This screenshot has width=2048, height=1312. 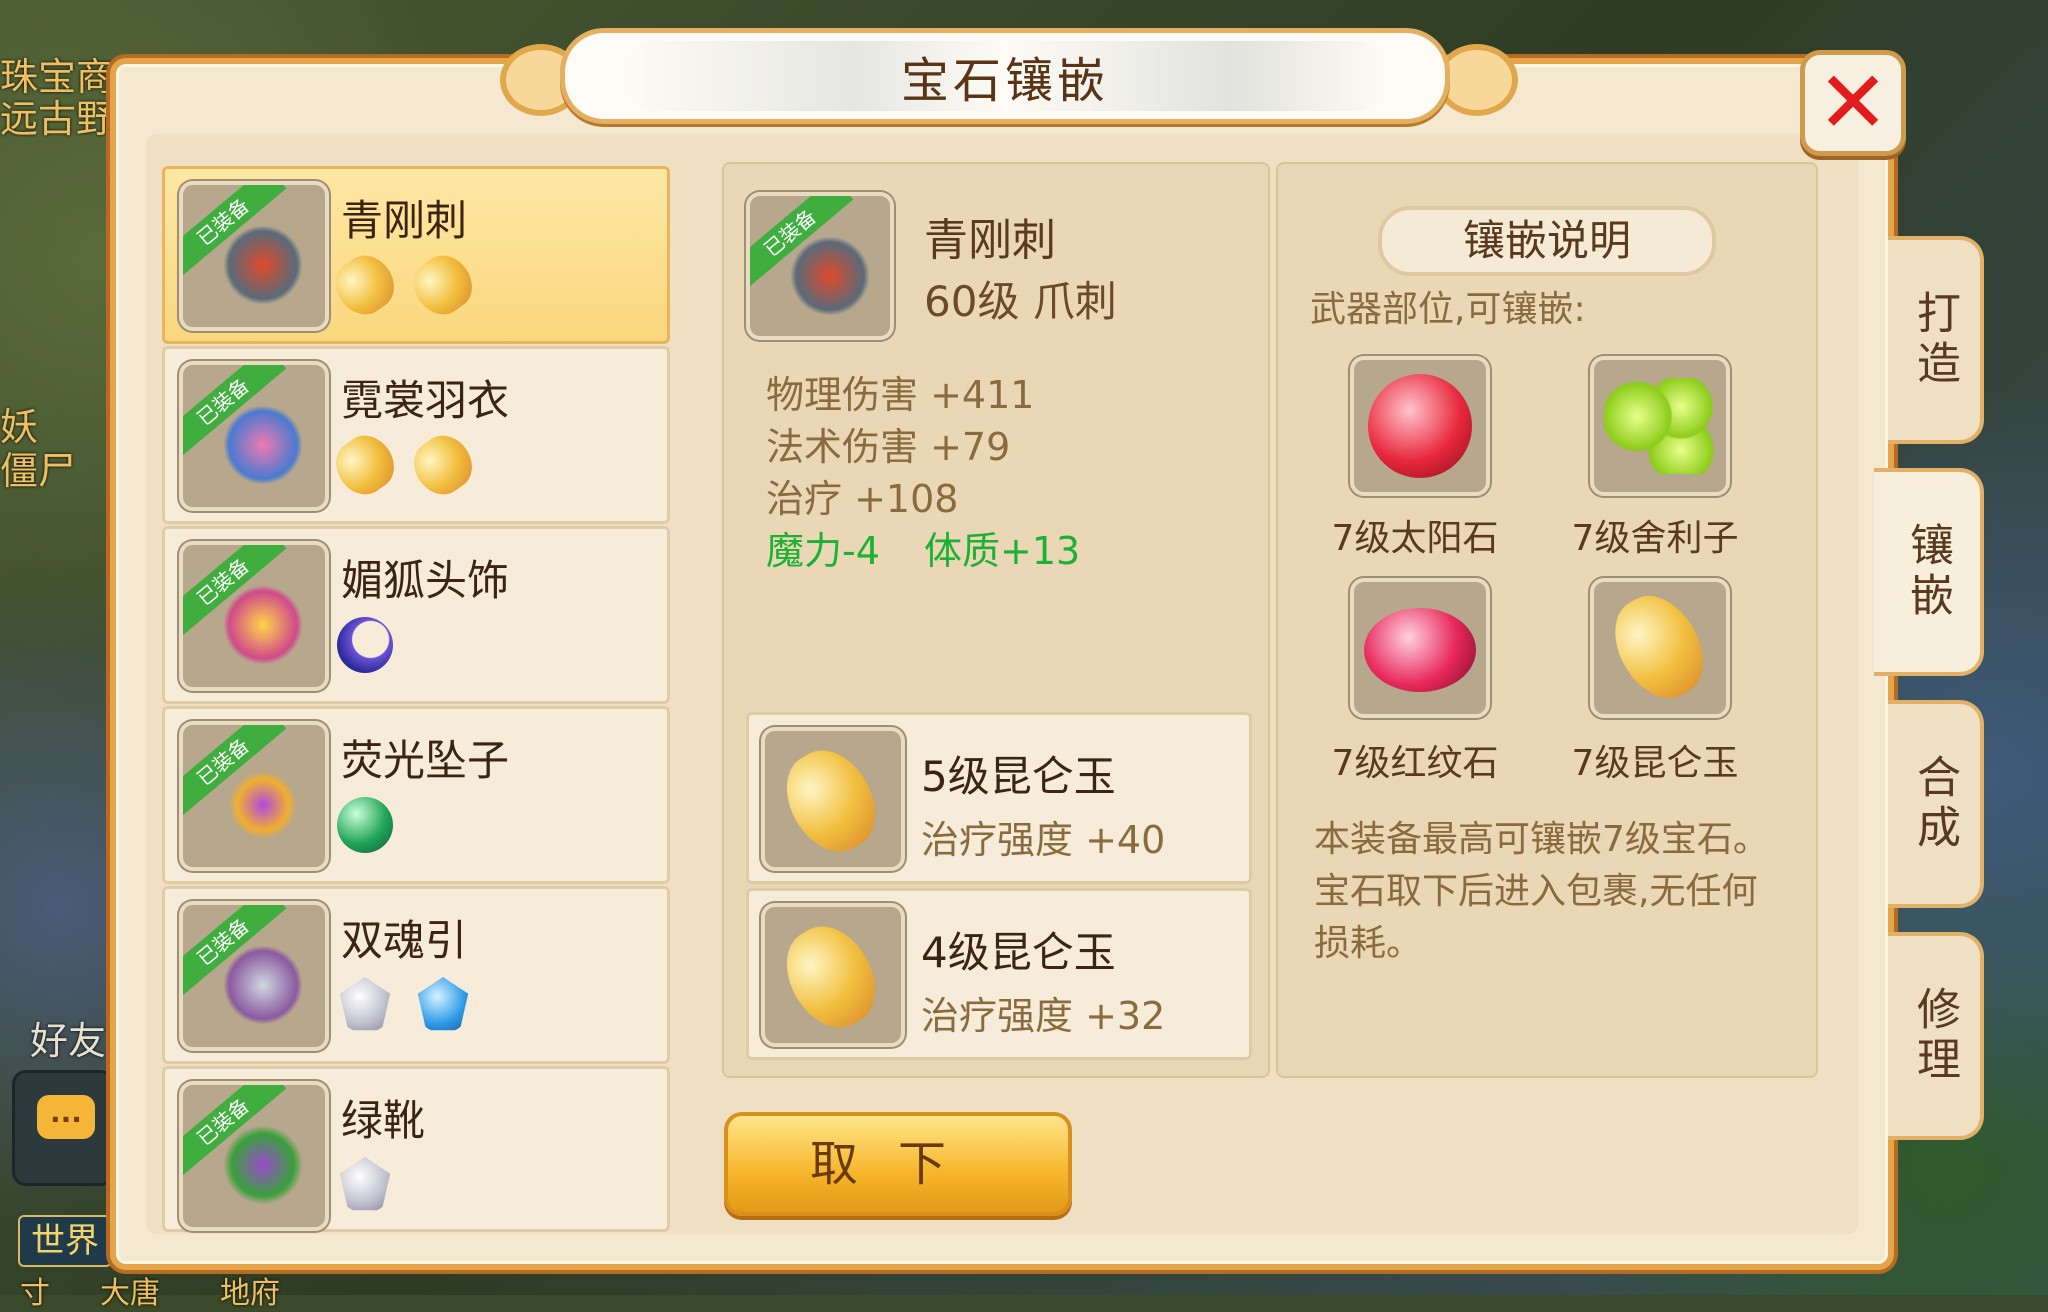 What do you see at coordinates (263, 445) in the screenshot?
I see `robe-art-icon` at bounding box center [263, 445].